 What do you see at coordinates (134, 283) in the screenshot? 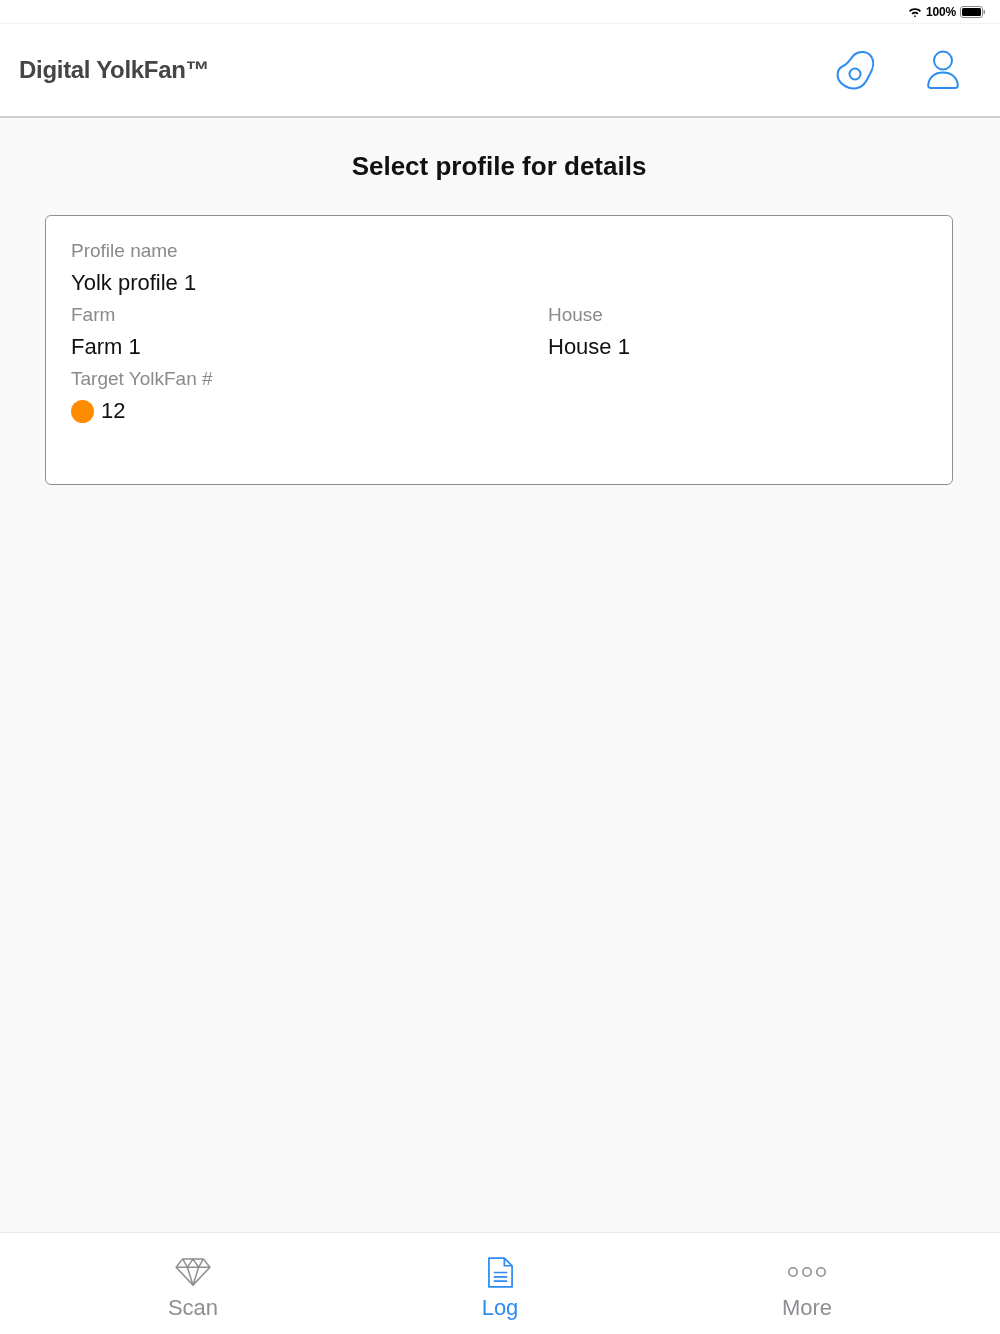
I see `field-value: Yolk profile 1` at bounding box center [134, 283].